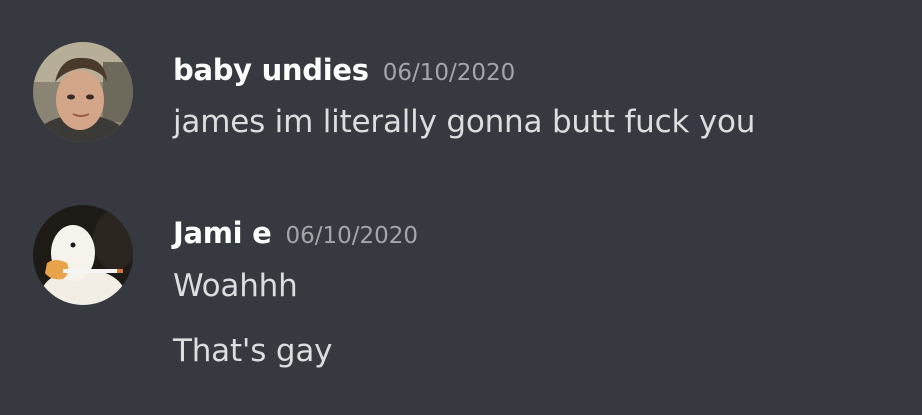  I want to click on message-header: Jami e 06/10/2020, so click(295, 235).